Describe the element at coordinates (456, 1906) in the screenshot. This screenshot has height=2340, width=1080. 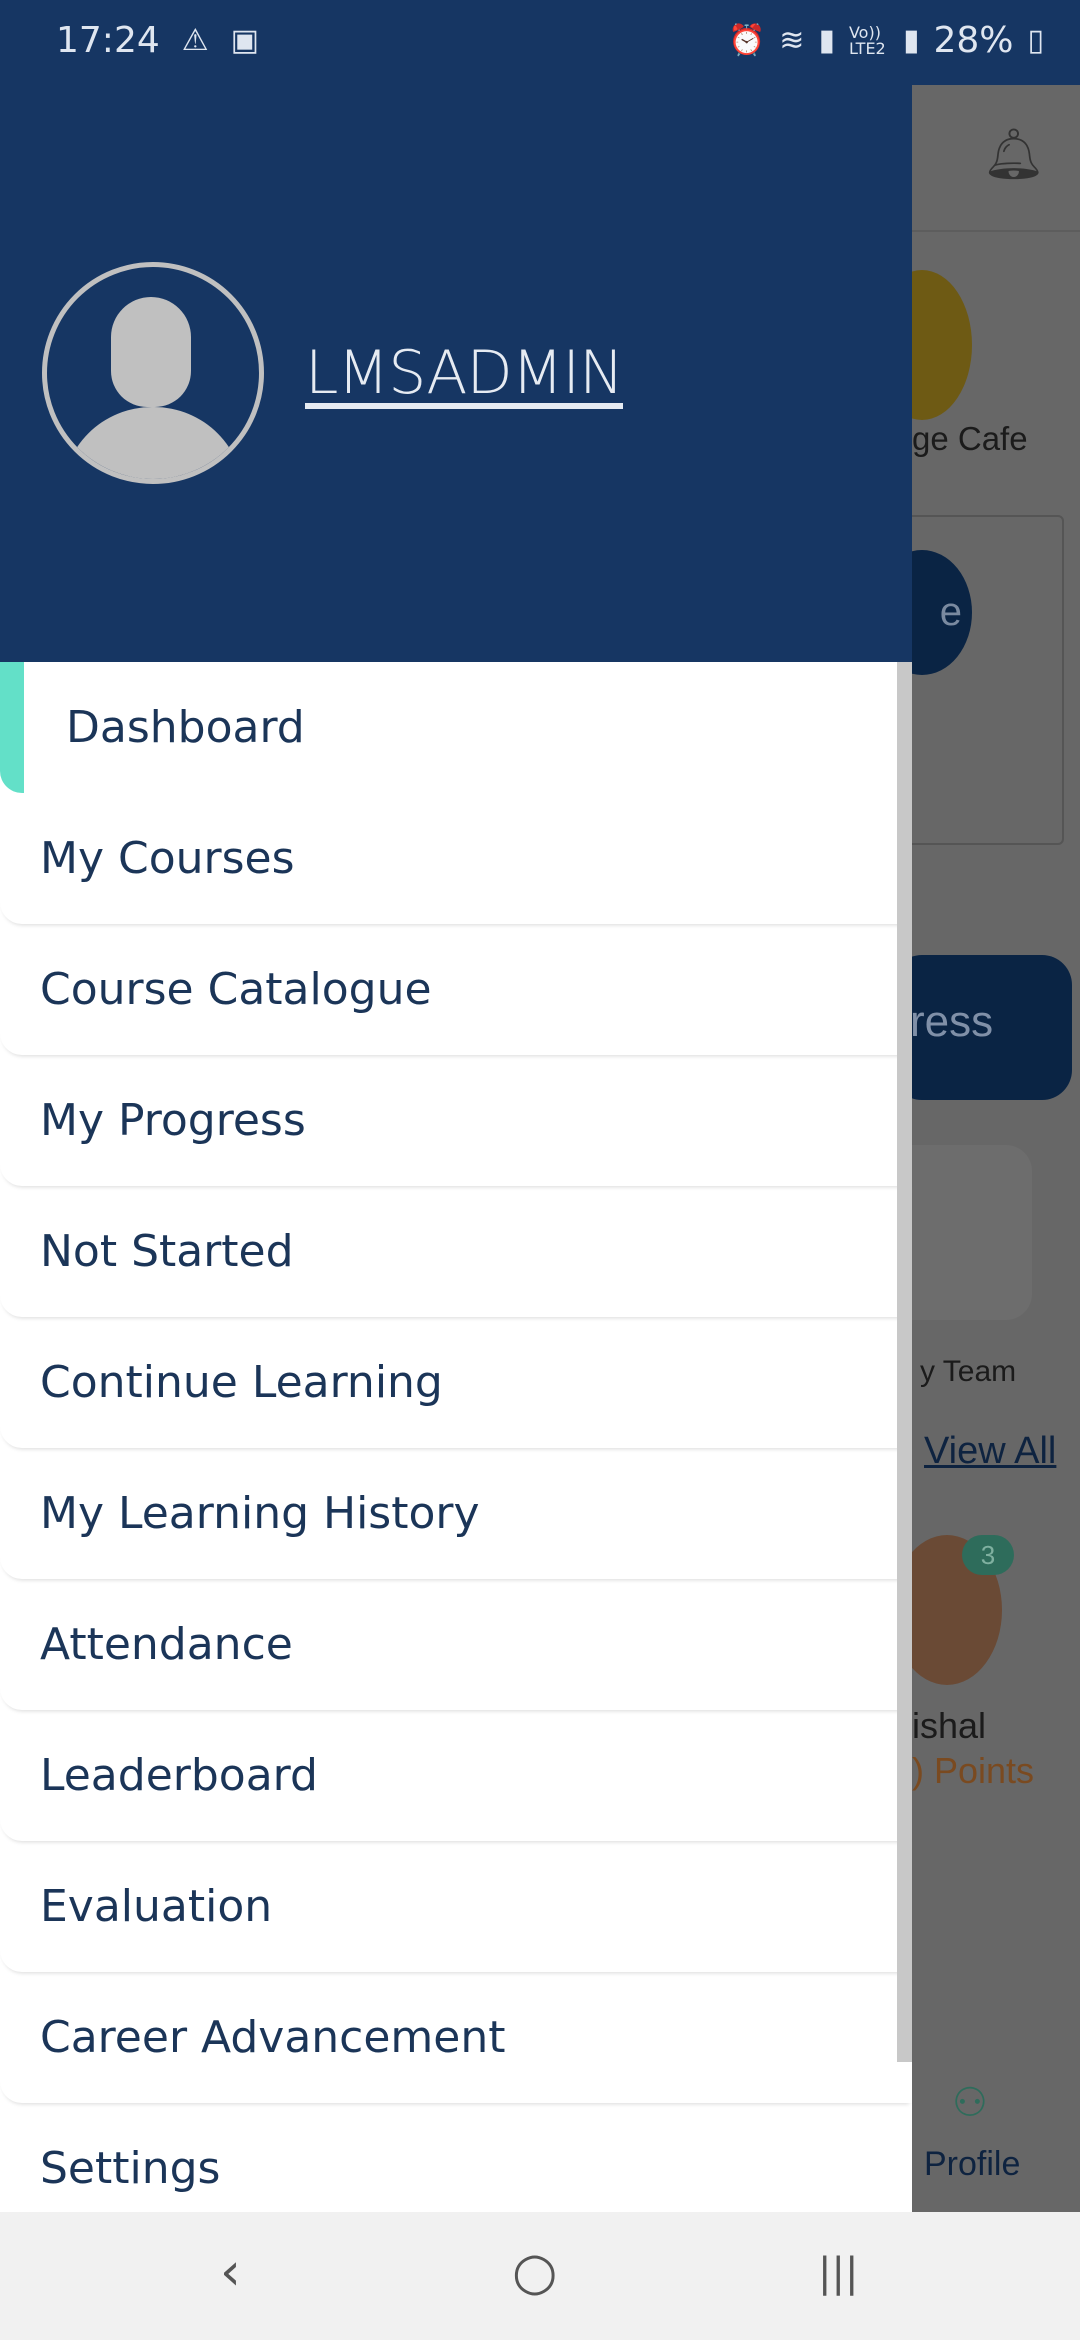
I see `menu-item-evaluation: Evaluation` at that location.